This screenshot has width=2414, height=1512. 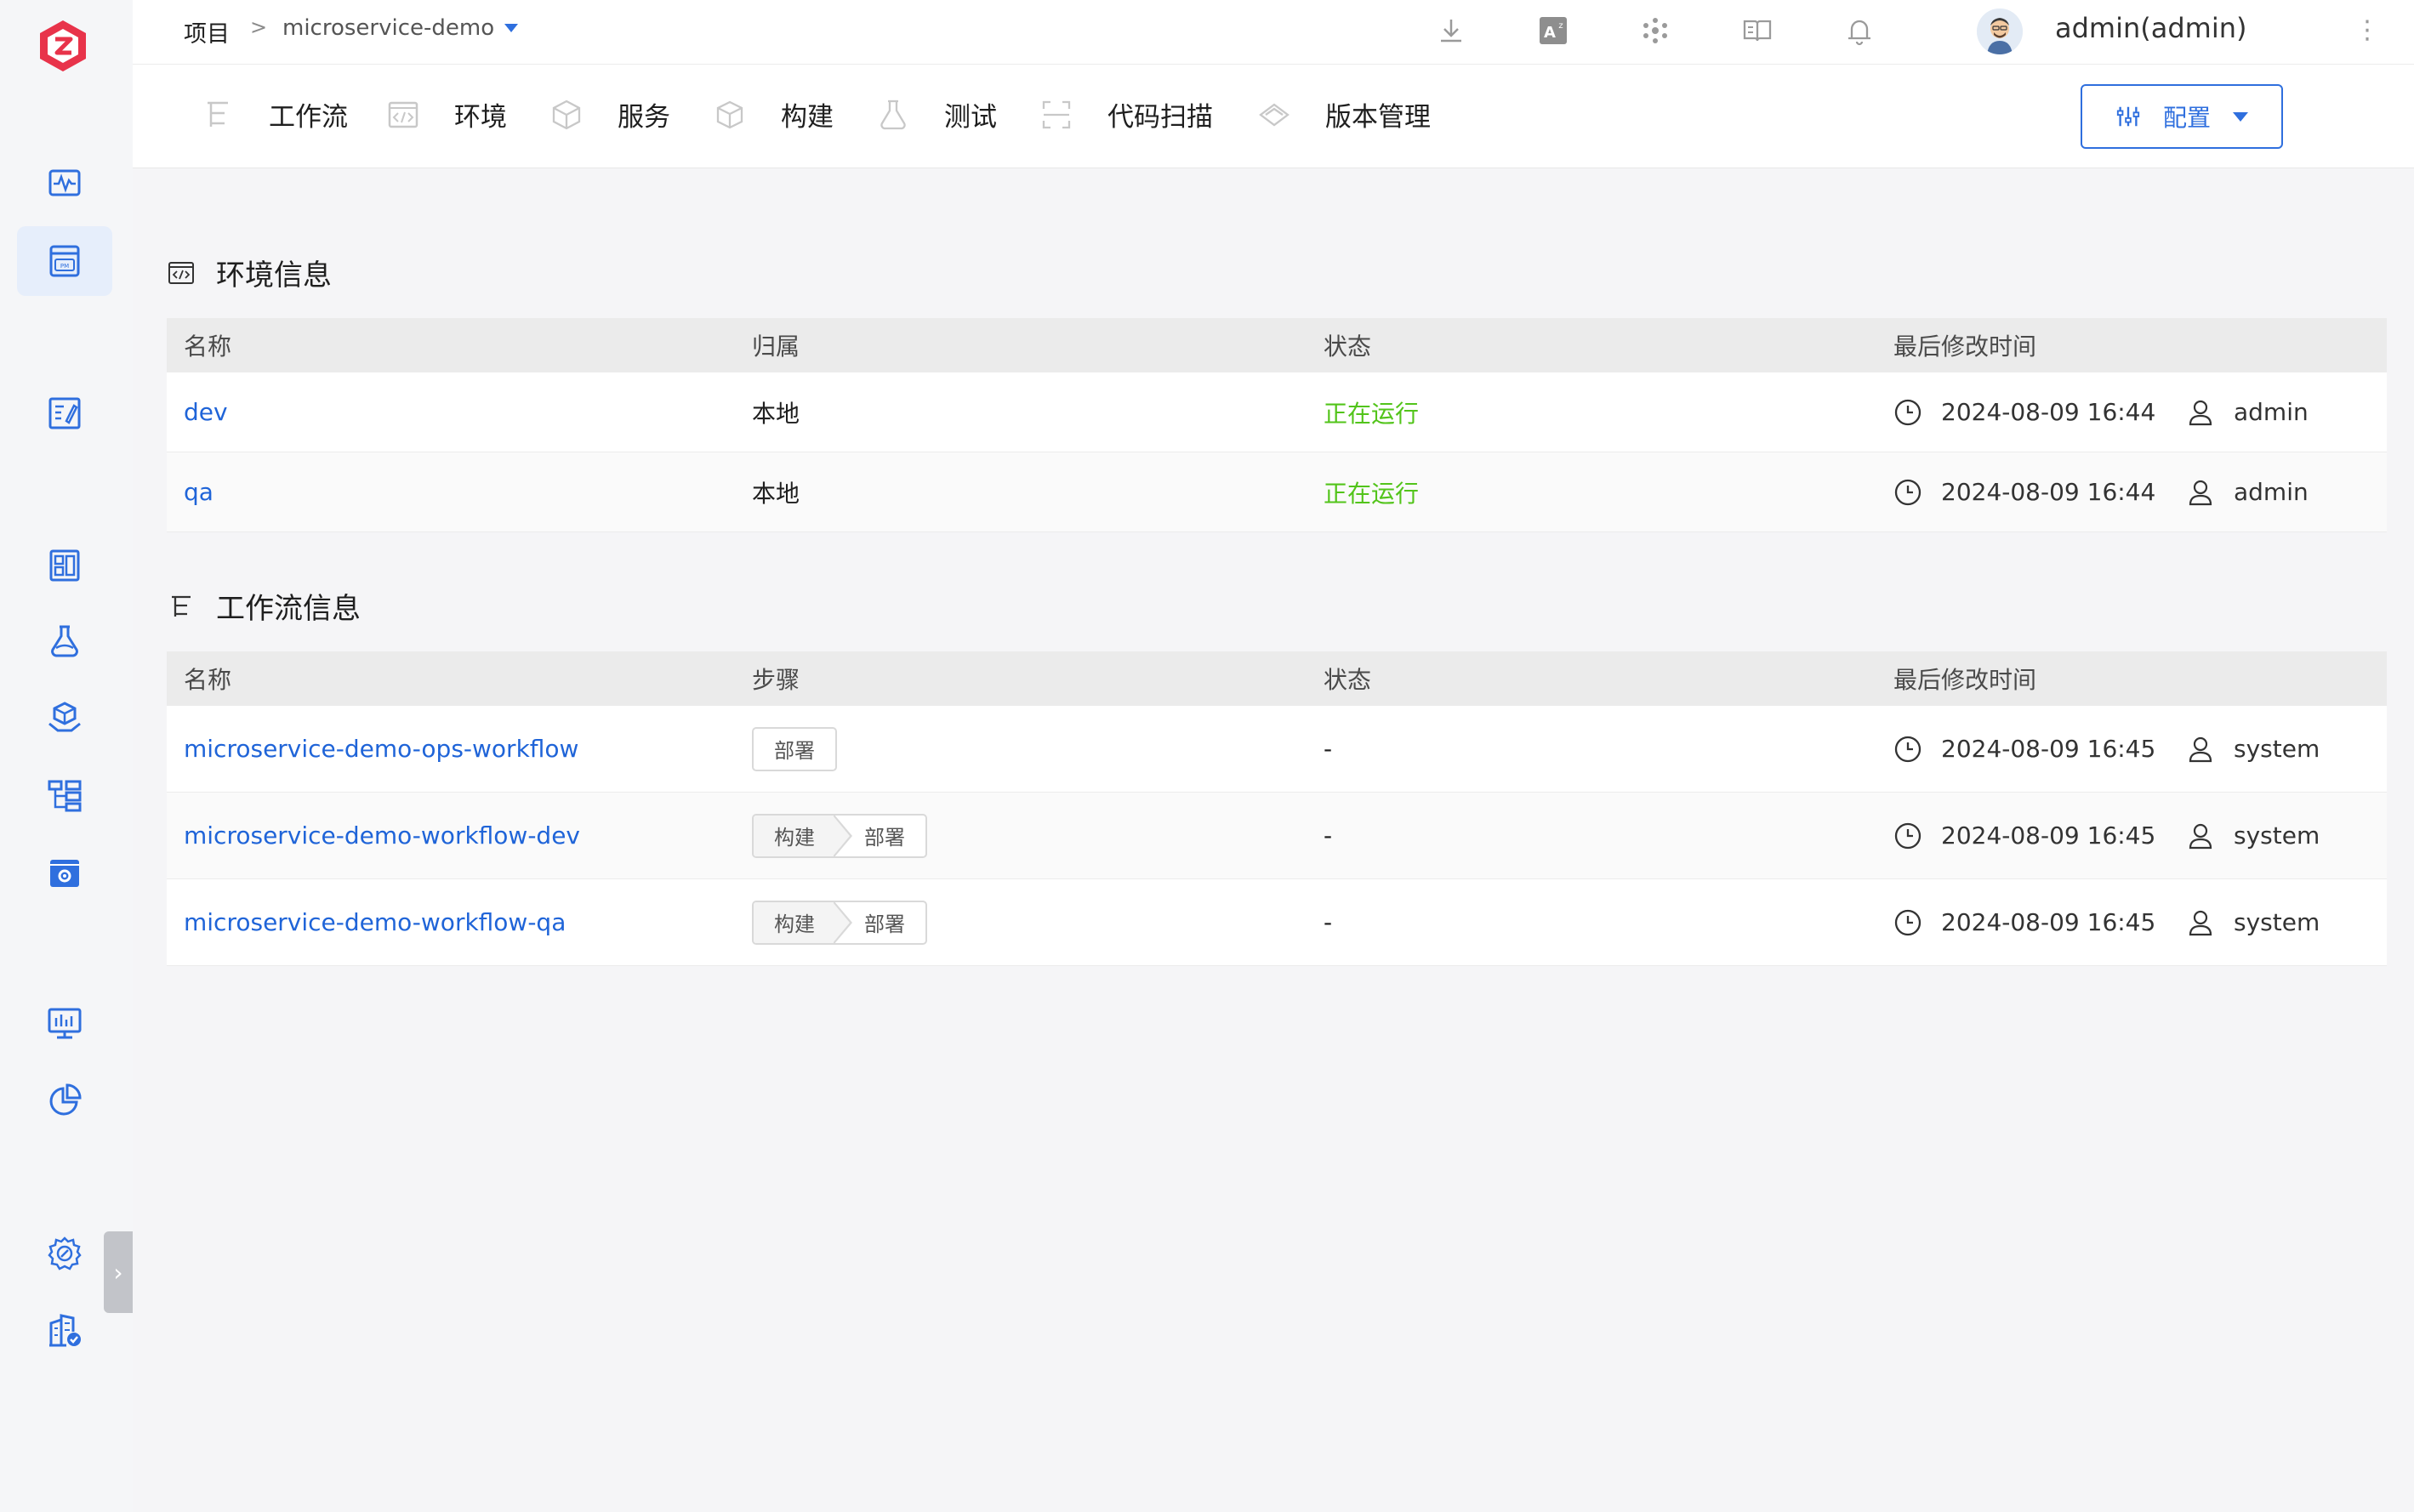 What do you see at coordinates (64, 1023) in the screenshot?
I see `sidebar-item-monitor-chart` at bounding box center [64, 1023].